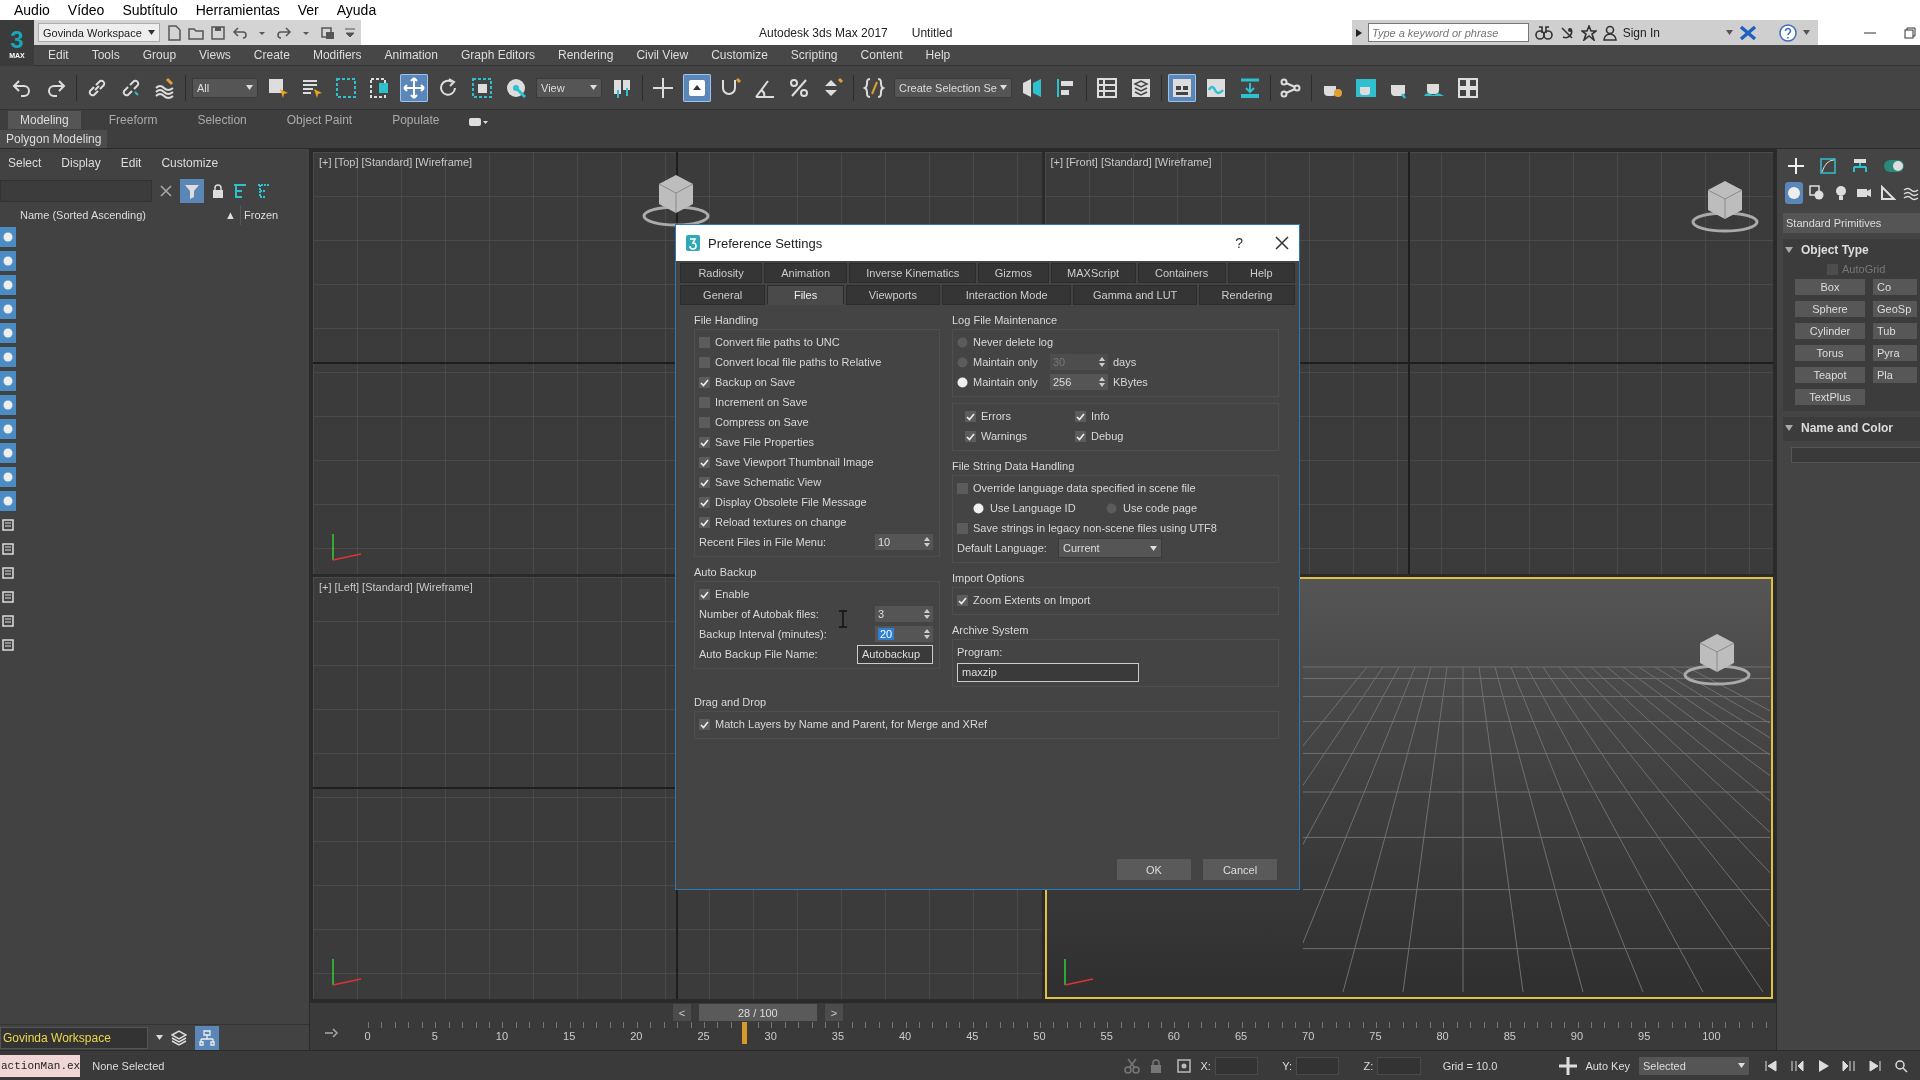  What do you see at coordinates (727, 320) in the screenshot?
I see `group-title: File Handling` at bounding box center [727, 320].